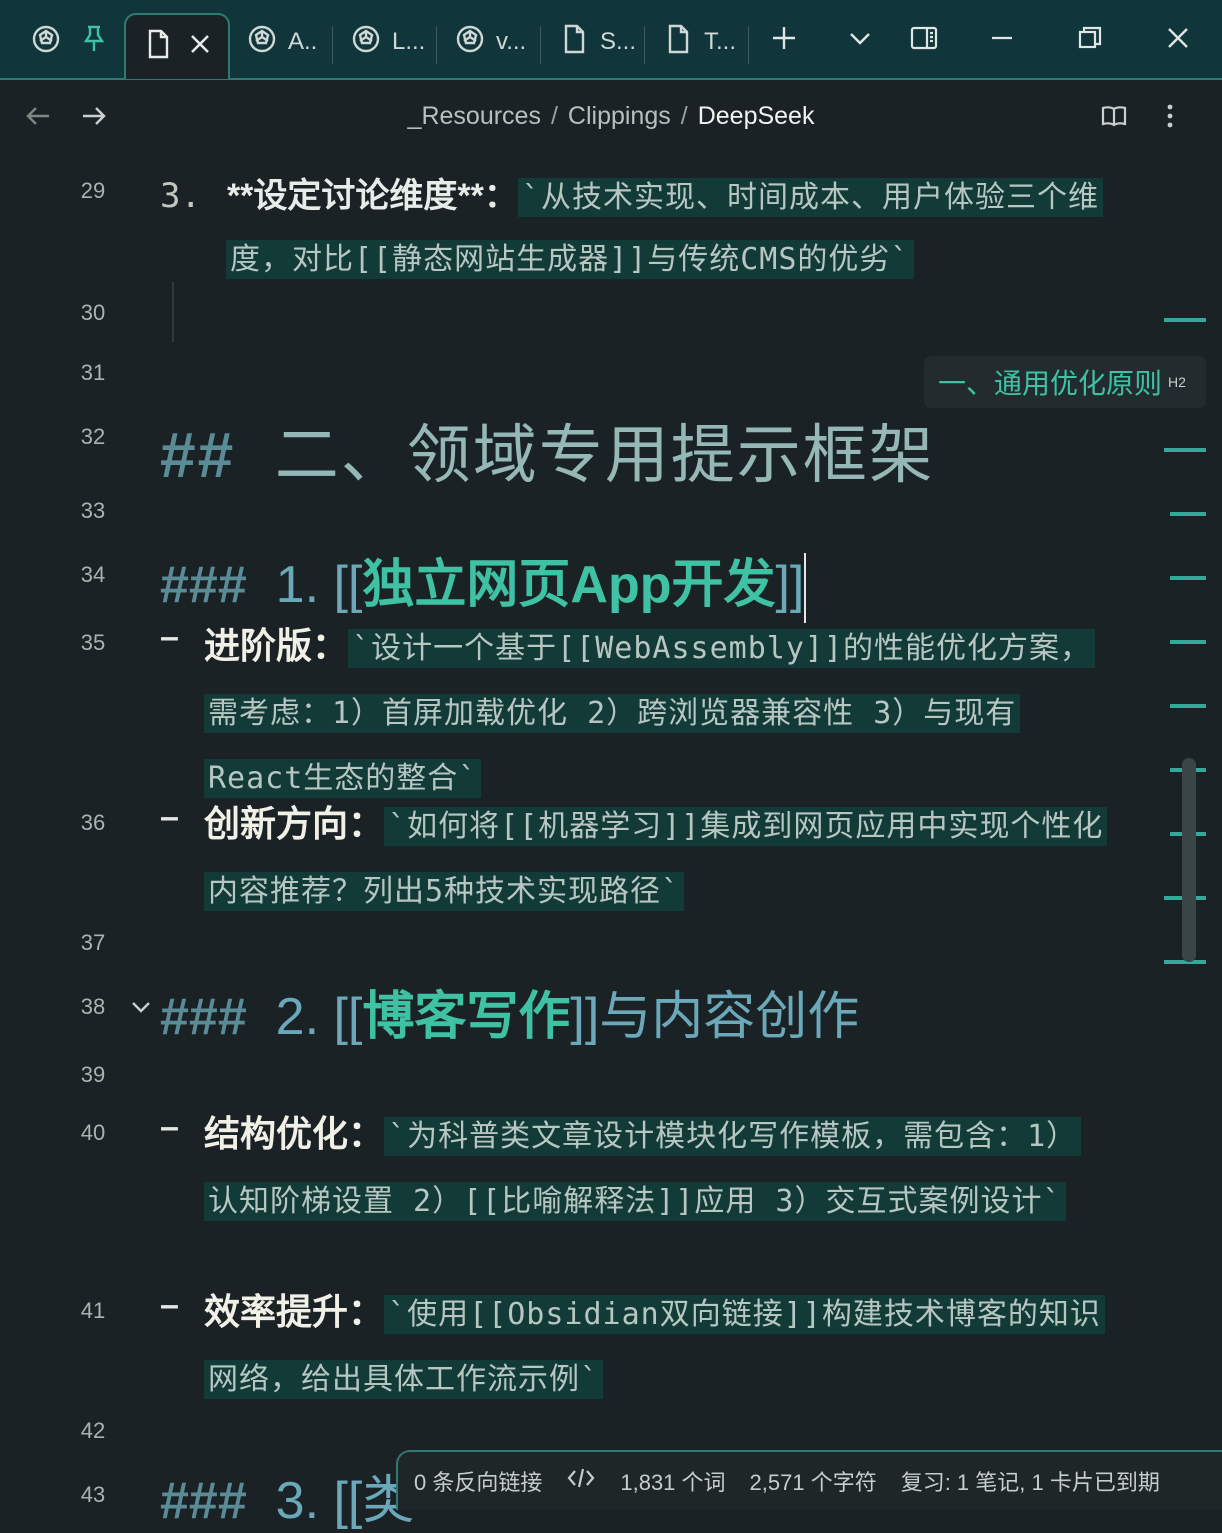 This screenshot has height=1533, width=1222. I want to click on word-count: 1,831 个词, so click(673, 1482).